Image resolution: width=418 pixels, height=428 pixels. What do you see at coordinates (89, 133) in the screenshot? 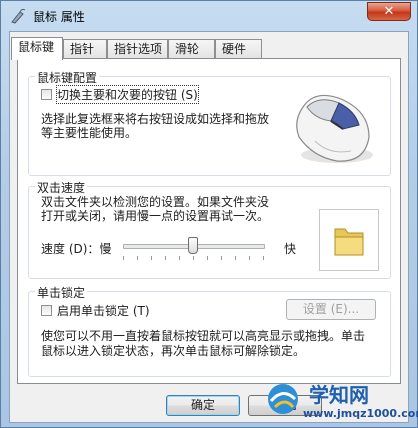
I see `swap-description-line2: 等主要性能使用。` at bounding box center [89, 133].